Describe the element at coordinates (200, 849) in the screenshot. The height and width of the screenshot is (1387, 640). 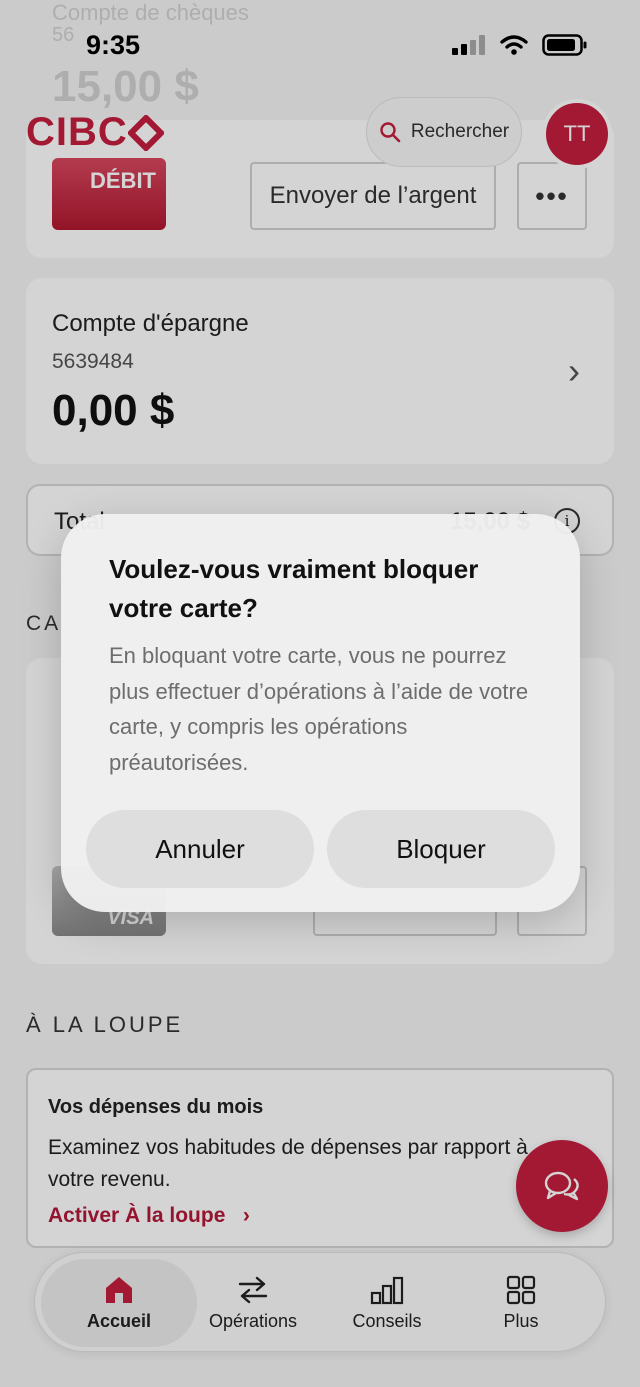
I see `cancel-button: Annuler` at that location.